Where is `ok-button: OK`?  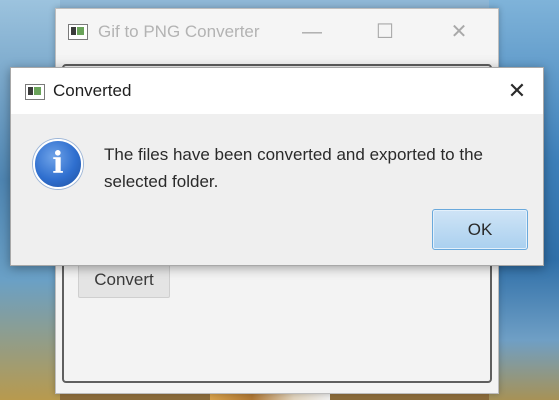 ok-button: OK is located at coordinates (480, 229).